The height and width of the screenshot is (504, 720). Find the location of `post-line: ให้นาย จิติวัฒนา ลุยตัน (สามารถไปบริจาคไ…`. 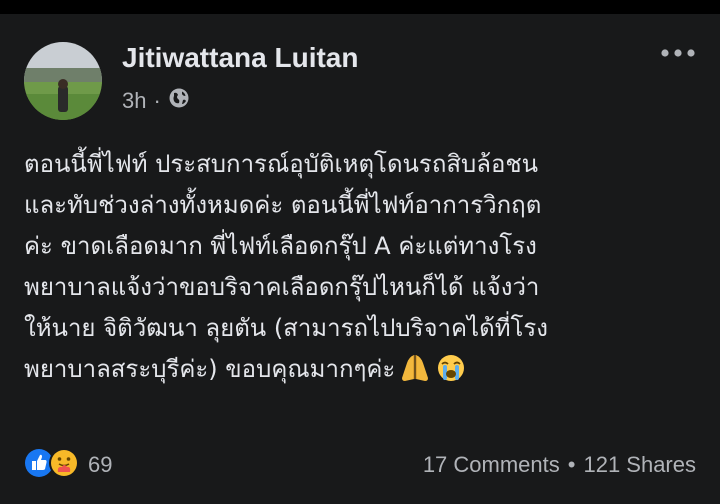

post-line: ให้นาย จิติวัฒนา ลุยตัน (สามารถไปบริจาคไ… is located at coordinates (286, 328).